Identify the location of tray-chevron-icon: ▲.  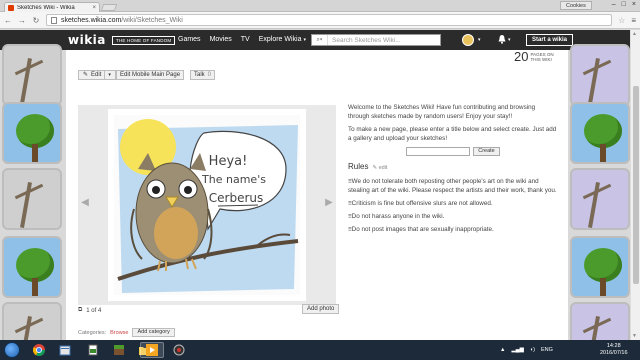
(502, 350).